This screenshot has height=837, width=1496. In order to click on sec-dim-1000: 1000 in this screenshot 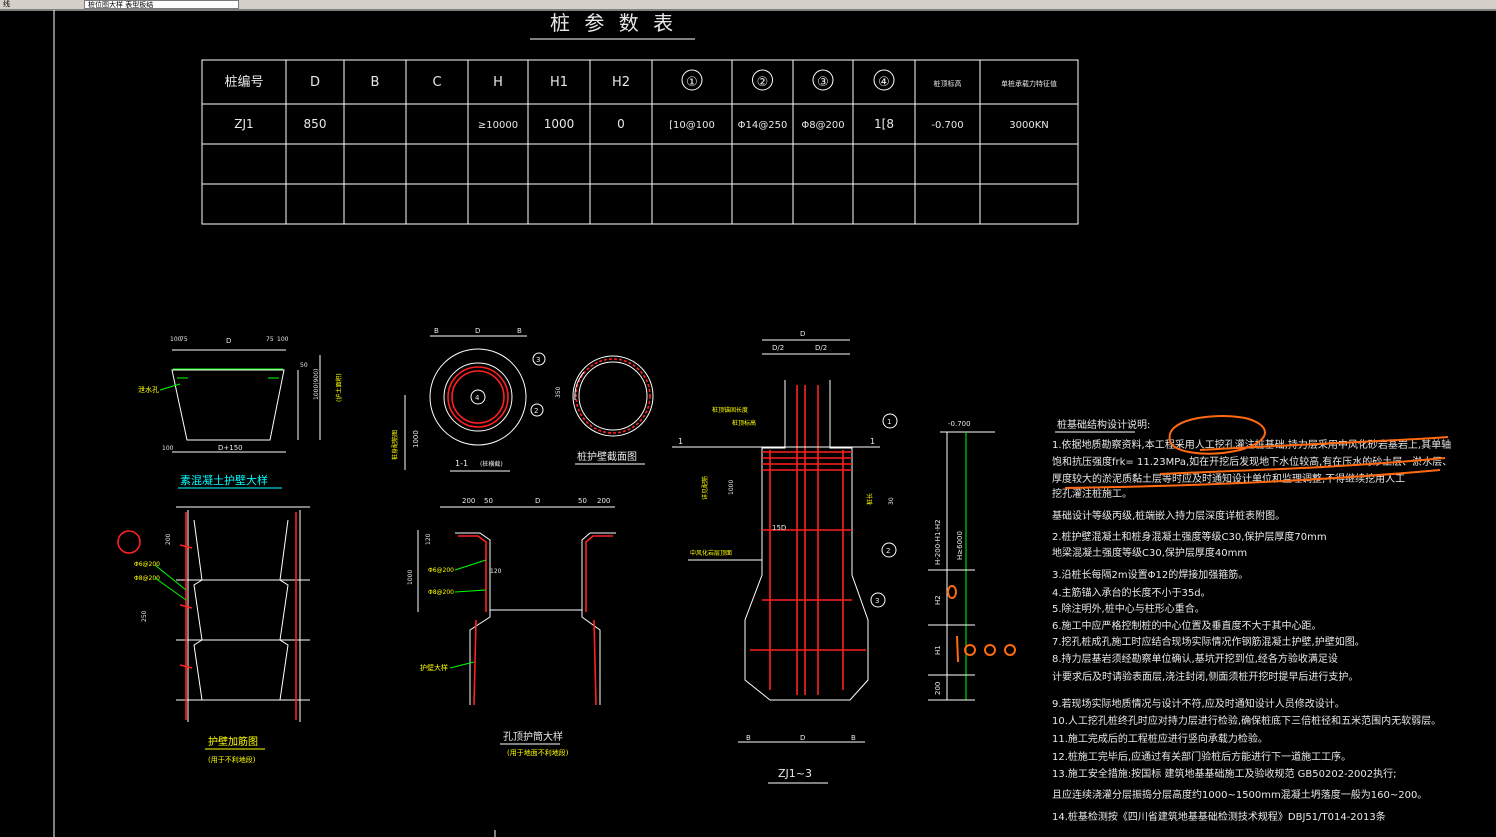, I will do `click(416, 439)`.